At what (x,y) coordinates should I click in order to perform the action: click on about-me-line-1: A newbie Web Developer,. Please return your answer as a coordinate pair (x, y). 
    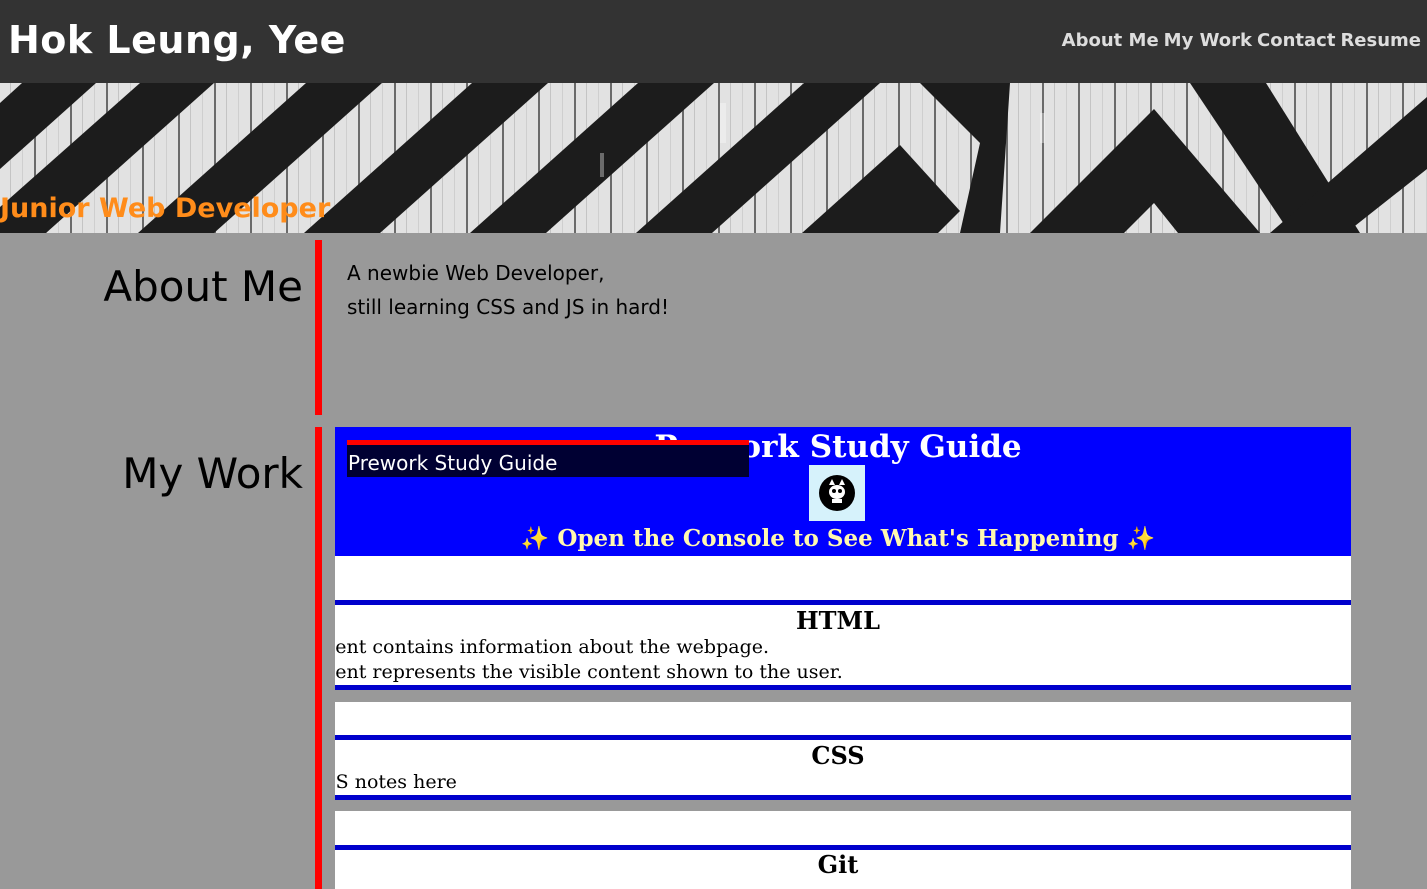
    Looking at the image, I should click on (476, 273).